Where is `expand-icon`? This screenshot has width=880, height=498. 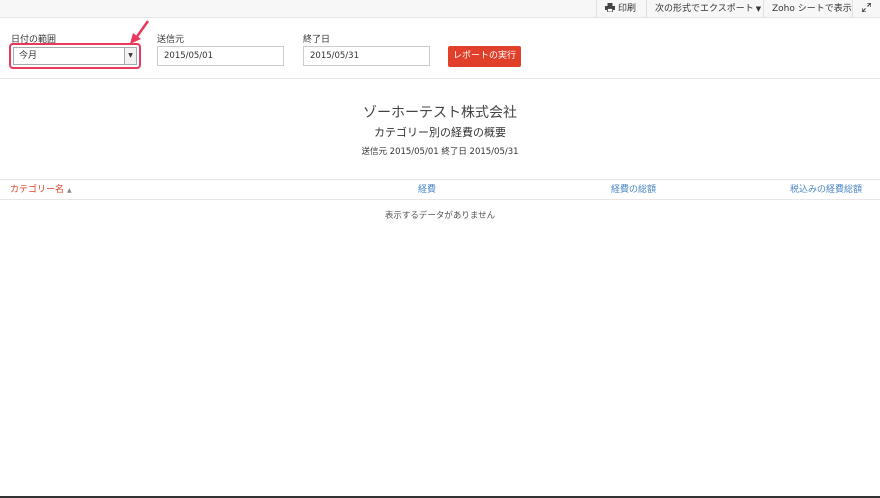 expand-icon is located at coordinates (866, 7).